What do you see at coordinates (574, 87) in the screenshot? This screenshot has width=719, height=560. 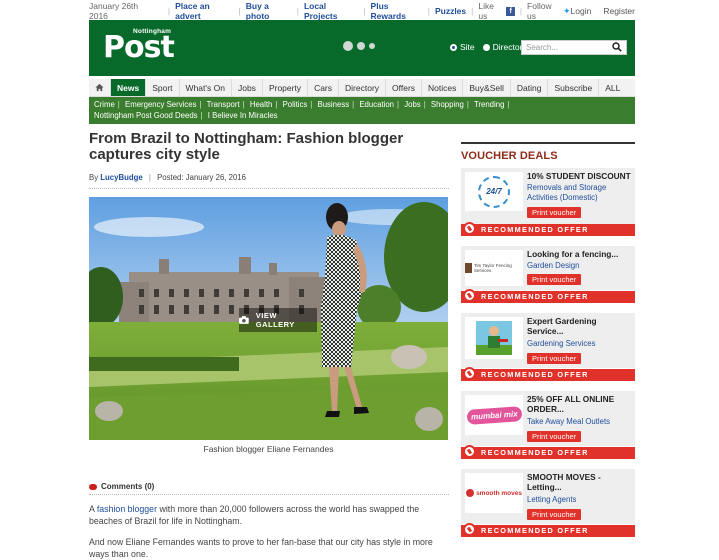 I see `nav-subscribe: Subscribe` at bounding box center [574, 87].